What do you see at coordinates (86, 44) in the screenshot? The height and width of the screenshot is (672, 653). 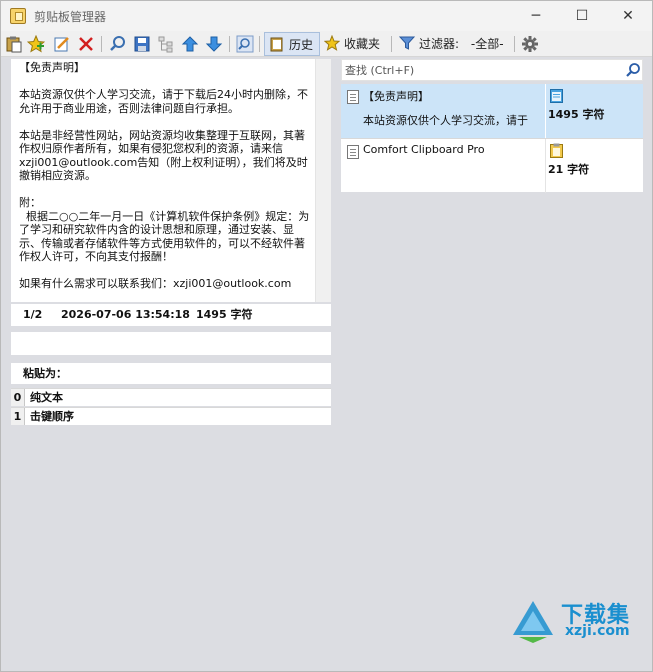 I see `delete-icon` at bounding box center [86, 44].